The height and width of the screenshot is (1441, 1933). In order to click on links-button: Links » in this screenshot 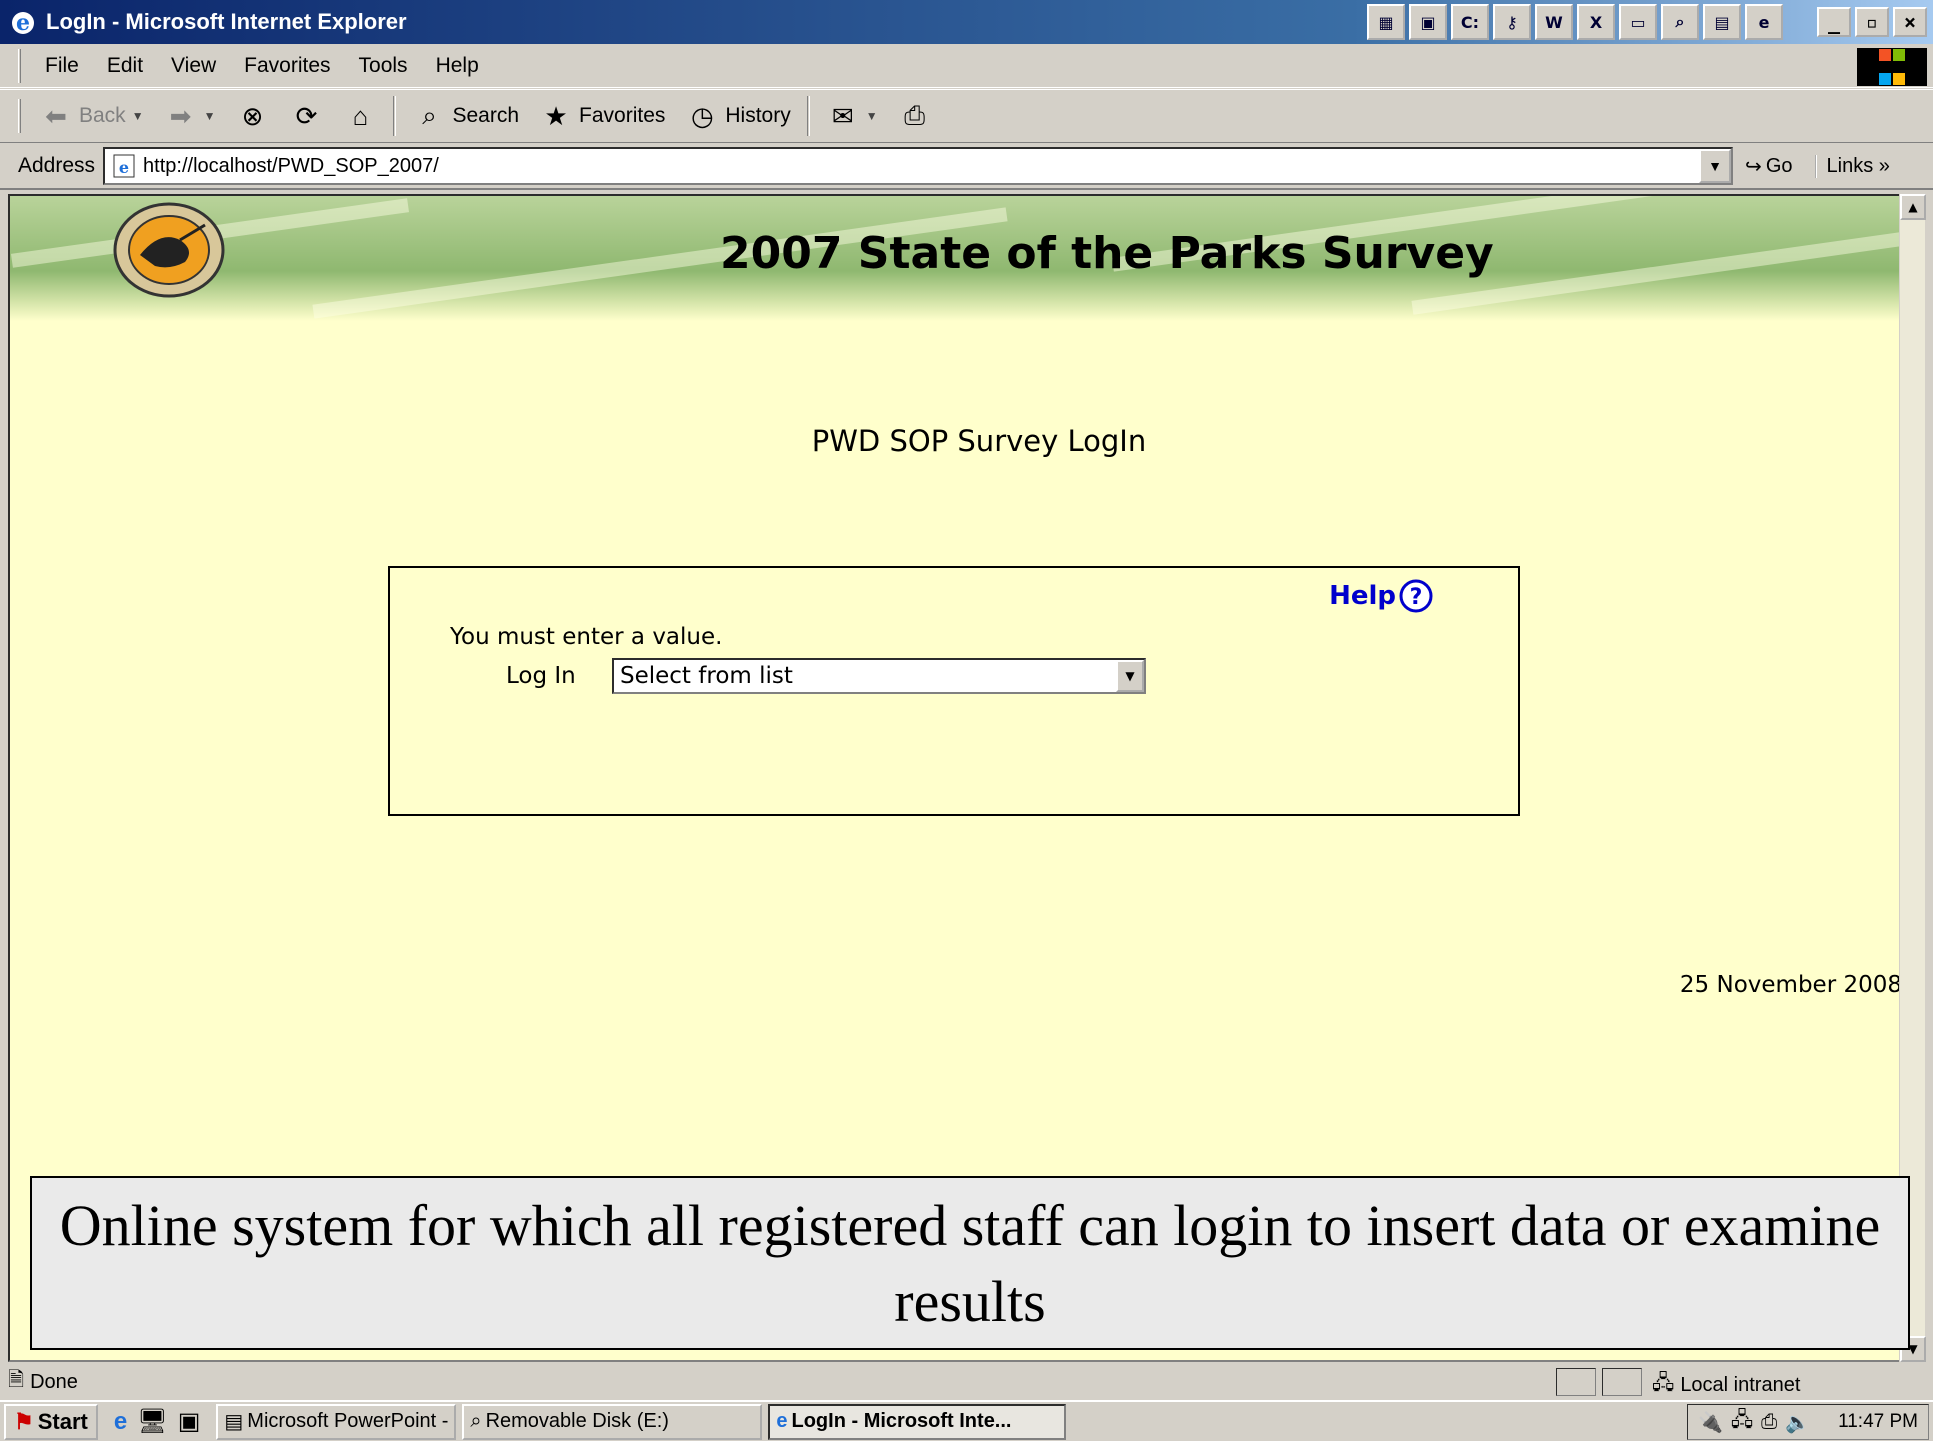, I will do `click(1852, 166)`.